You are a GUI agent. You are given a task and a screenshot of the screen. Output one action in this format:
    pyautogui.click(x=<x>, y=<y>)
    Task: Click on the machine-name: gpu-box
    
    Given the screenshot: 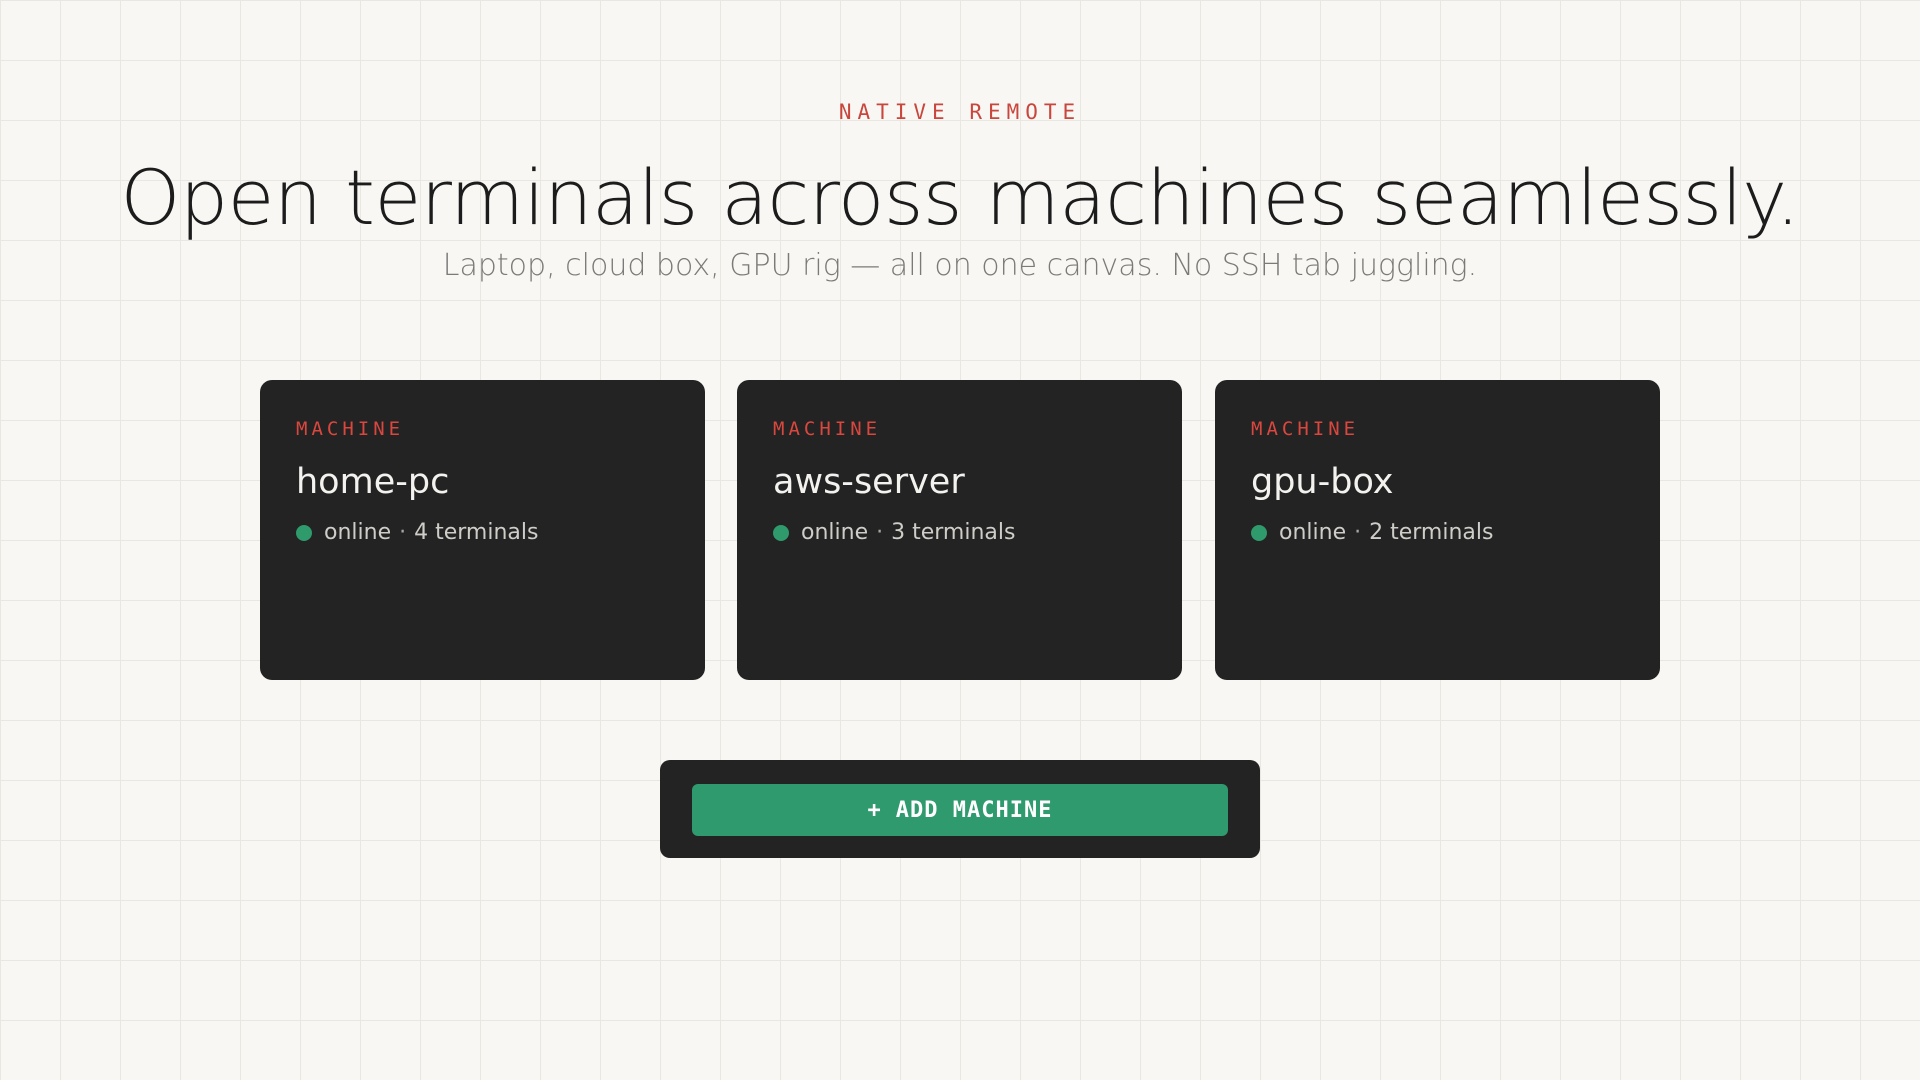 What is the action you would take?
    pyautogui.click(x=1322, y=482)
    